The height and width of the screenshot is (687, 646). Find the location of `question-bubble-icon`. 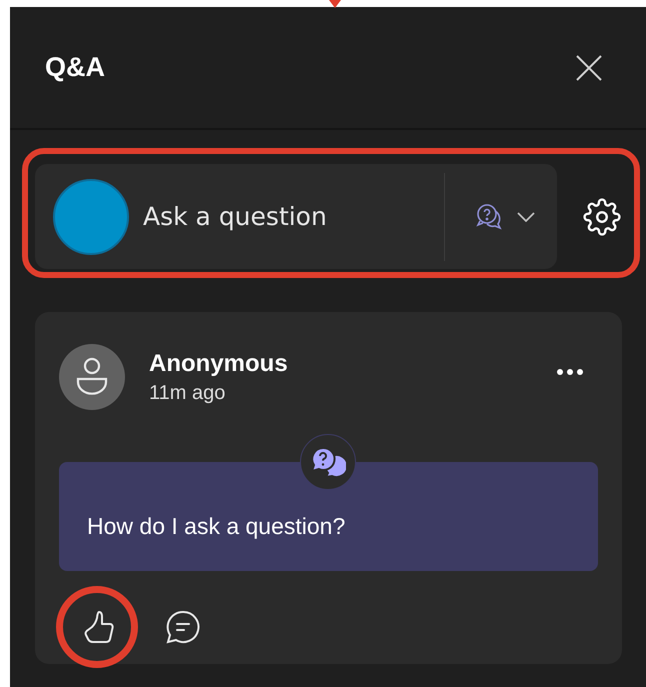

question-bubble-icon is located at coordinates (489, 216).